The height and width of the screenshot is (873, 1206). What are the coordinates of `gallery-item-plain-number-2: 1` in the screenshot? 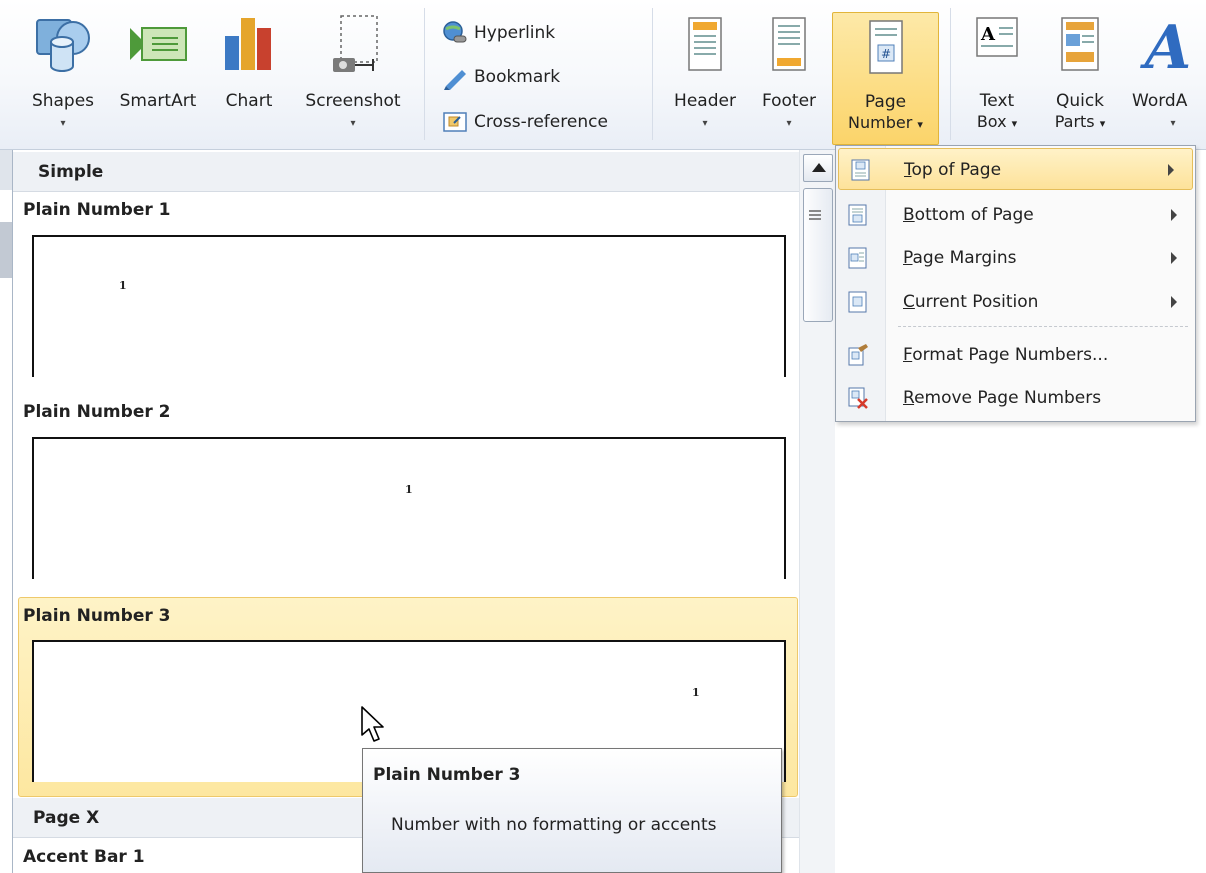 It's located at (409, 508).